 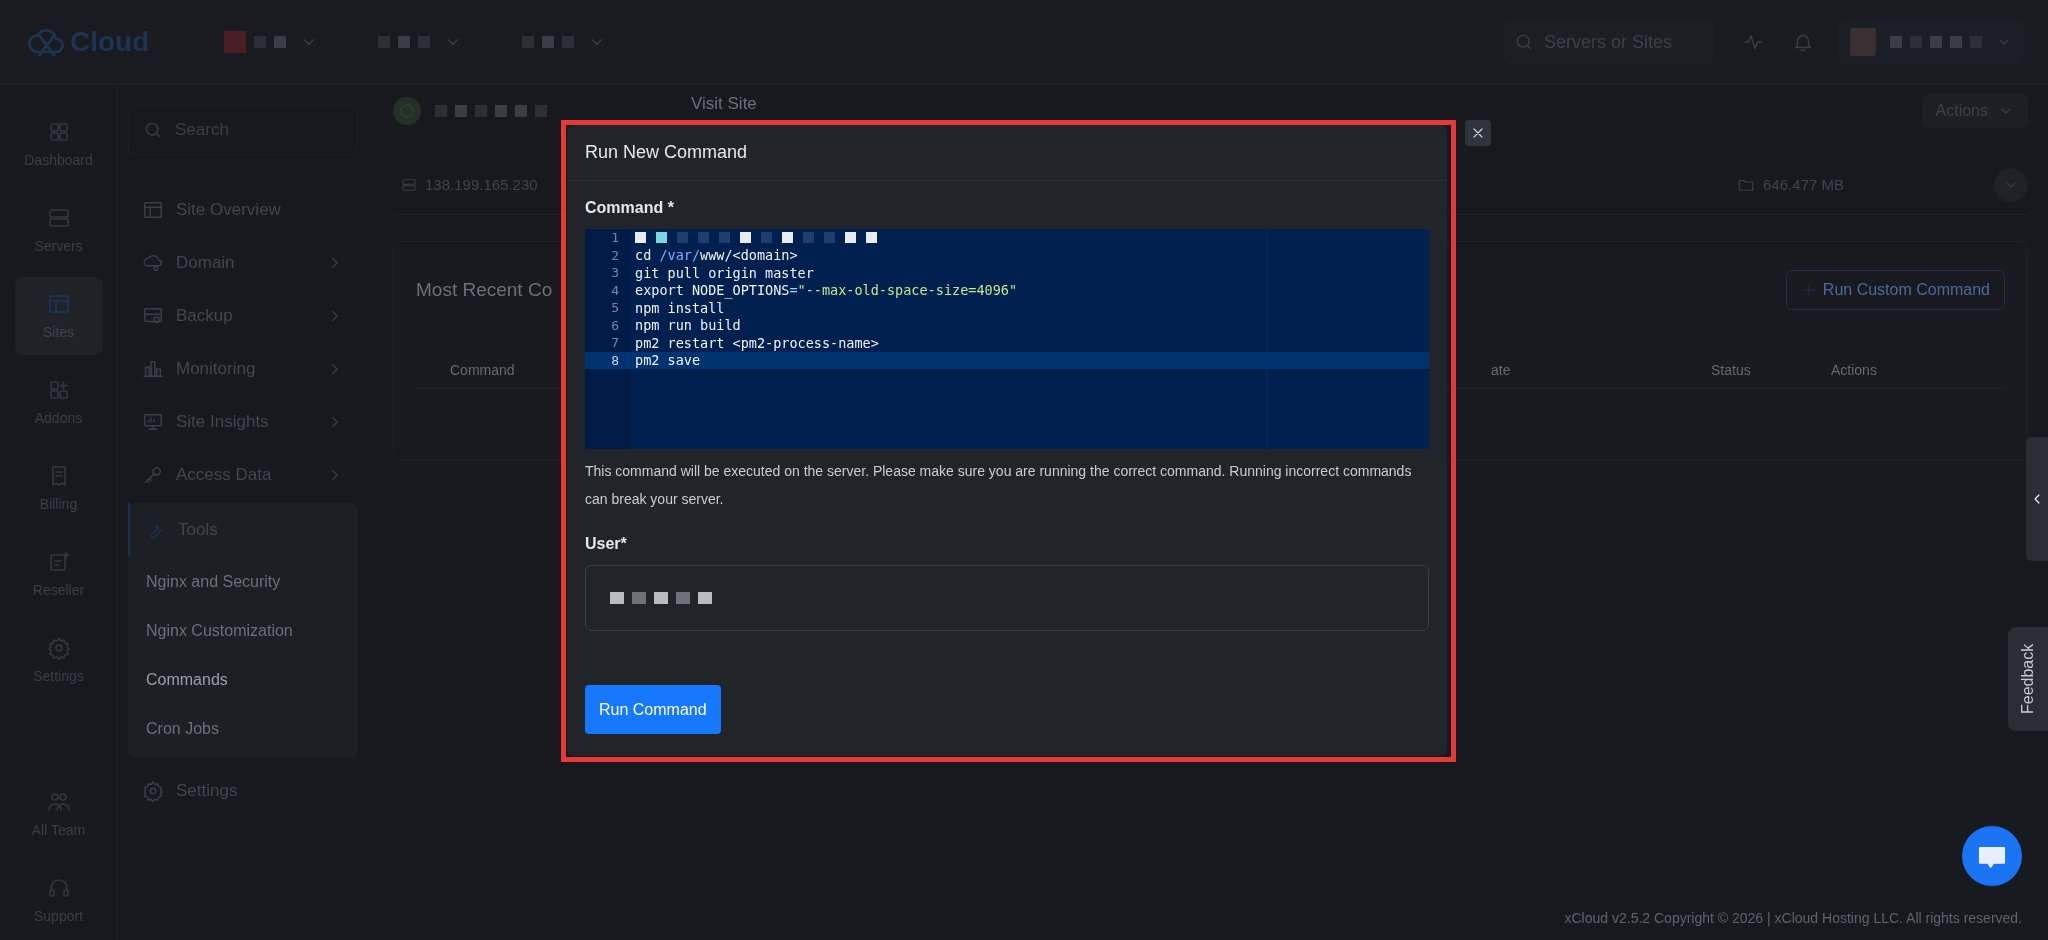 What do you see at coordinates (1863, 42) in the screenshot?
I see `avatar` at bounding box center [1863, 42].